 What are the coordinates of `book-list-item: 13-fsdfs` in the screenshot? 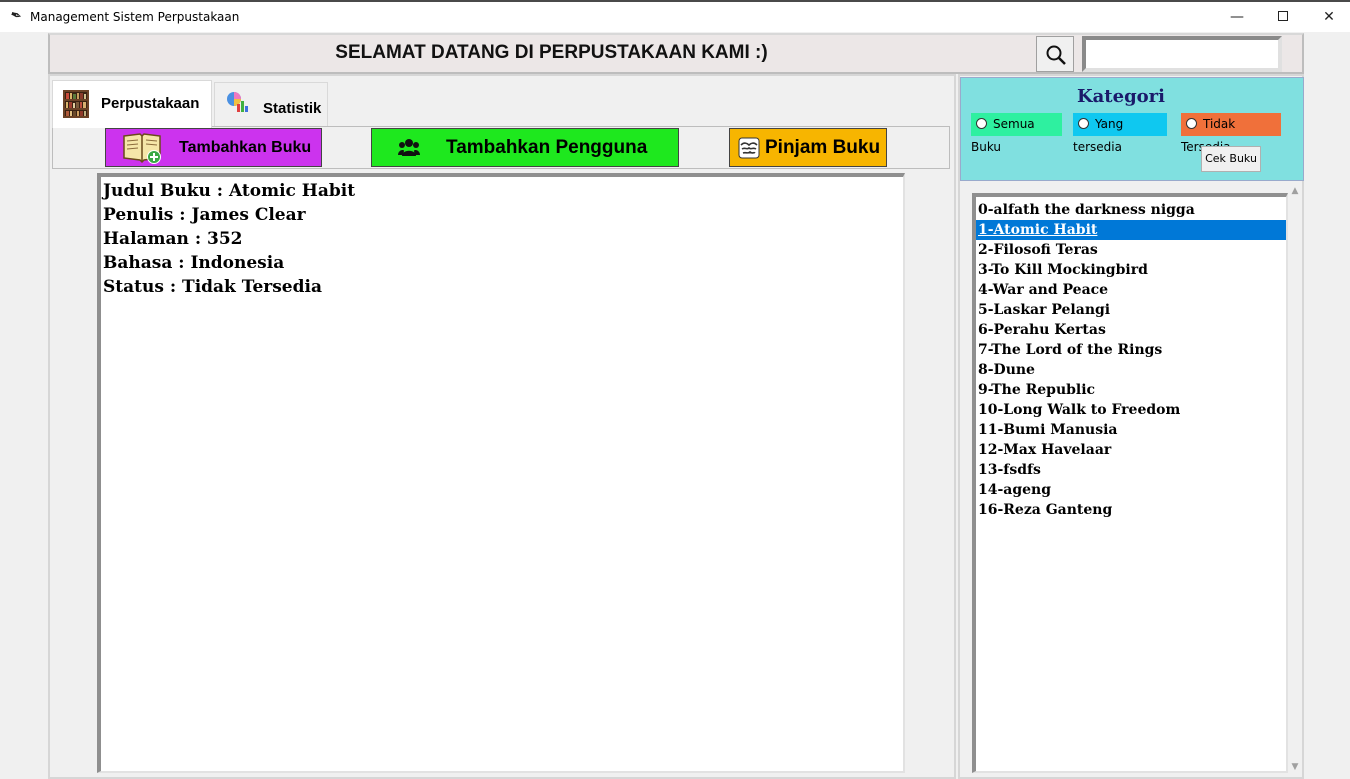 It's located at (1131, 470).